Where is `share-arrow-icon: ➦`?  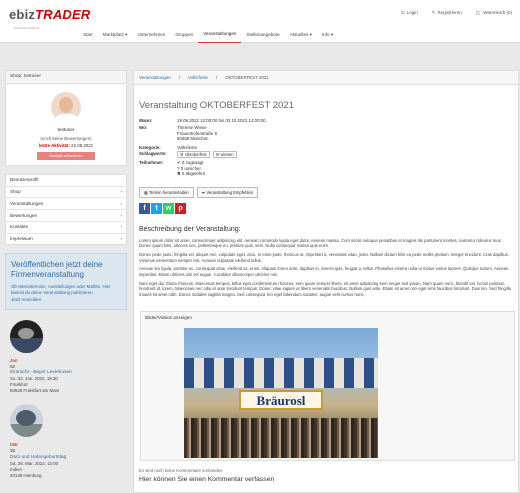
share-arrow-icon: ➦ is located at coordinates (203, 192).